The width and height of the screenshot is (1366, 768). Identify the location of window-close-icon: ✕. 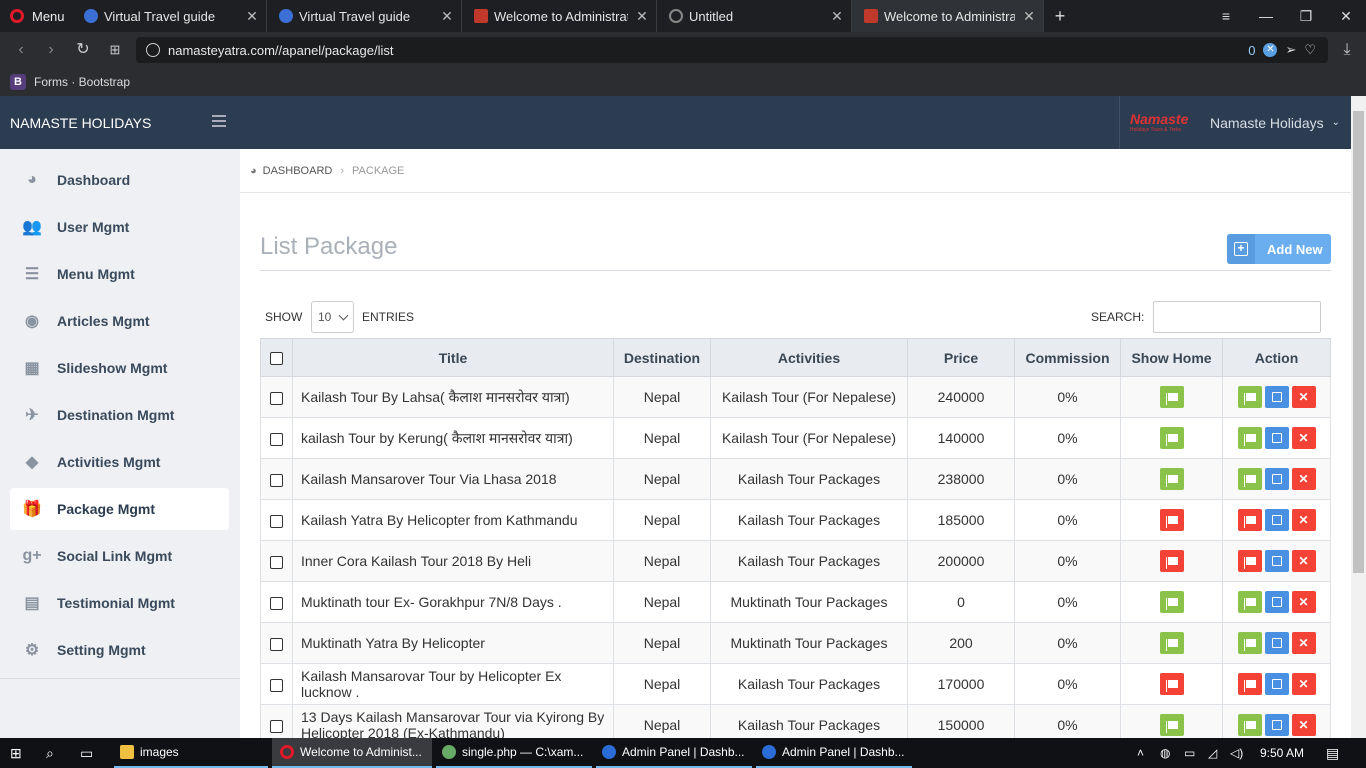
(1346, 16).